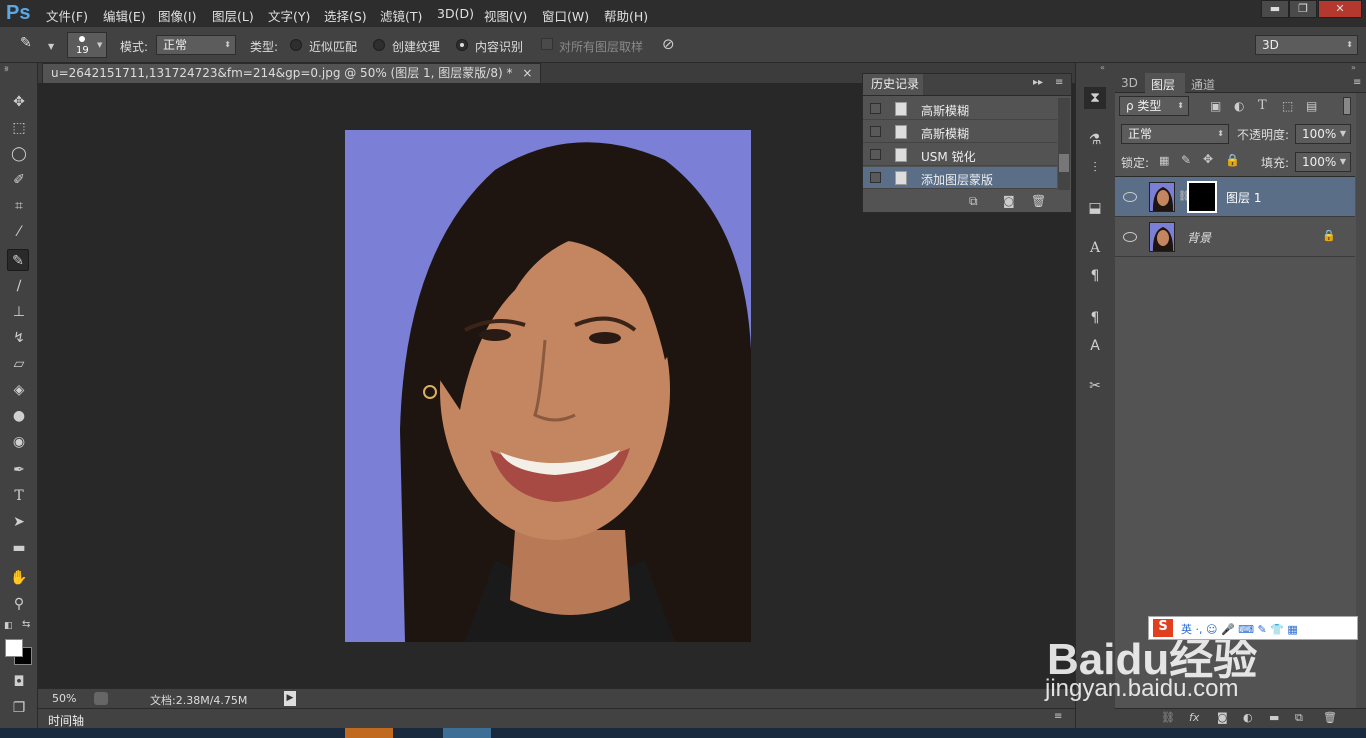 The width and height of the screenshot is (1366, 738). Describe the element at coordinates (1095, 168) in the screenshot. I see `channels-icon: ⫶` at that location.